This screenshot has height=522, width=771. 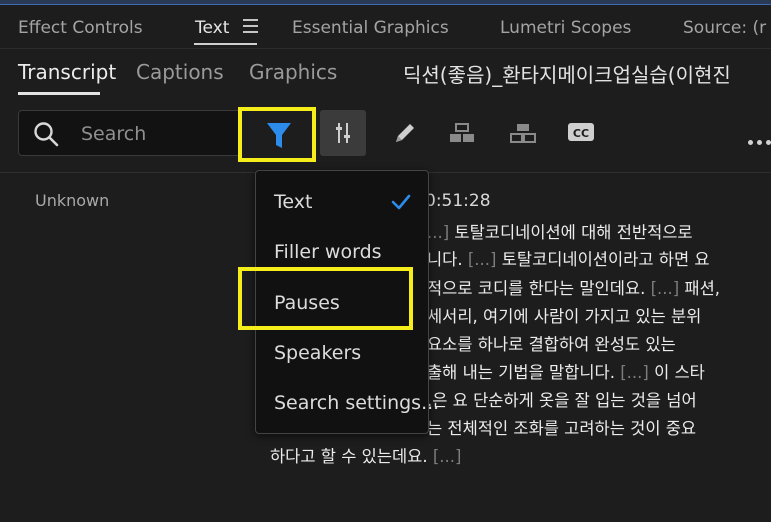 What do you see at coordinates (328, 252) in the screenshot?
I see `menu-item-filler-words: Filler words` at bounding box center [328, 252].